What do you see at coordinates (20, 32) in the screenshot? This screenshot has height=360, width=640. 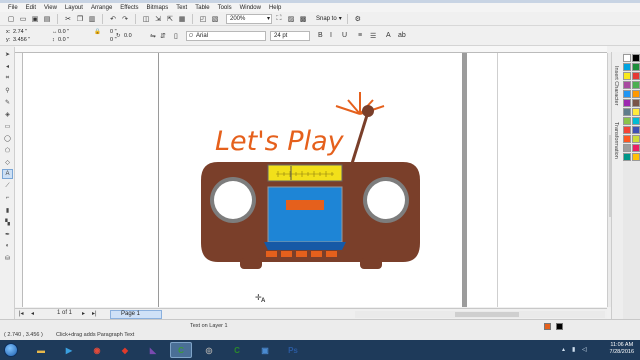 I see `x-position-field: 2.74 "` at bounding box center [20, 32].